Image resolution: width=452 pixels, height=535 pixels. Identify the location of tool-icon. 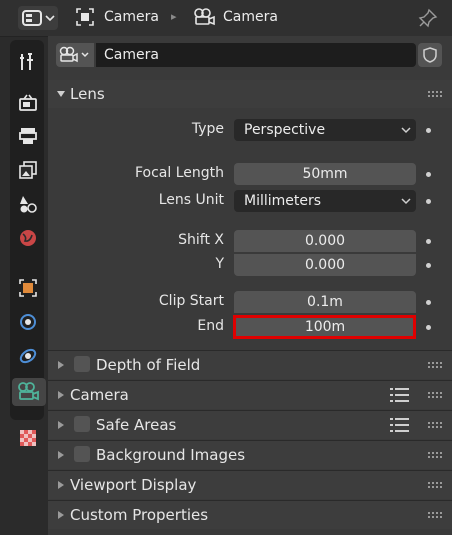
(26, 61).